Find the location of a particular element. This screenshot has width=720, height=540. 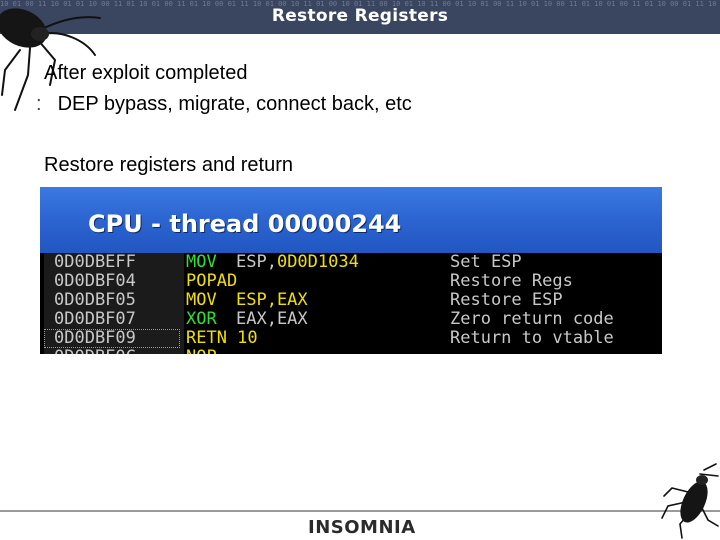

row-mnemonic: XOR is located at coordinates (201, 319).